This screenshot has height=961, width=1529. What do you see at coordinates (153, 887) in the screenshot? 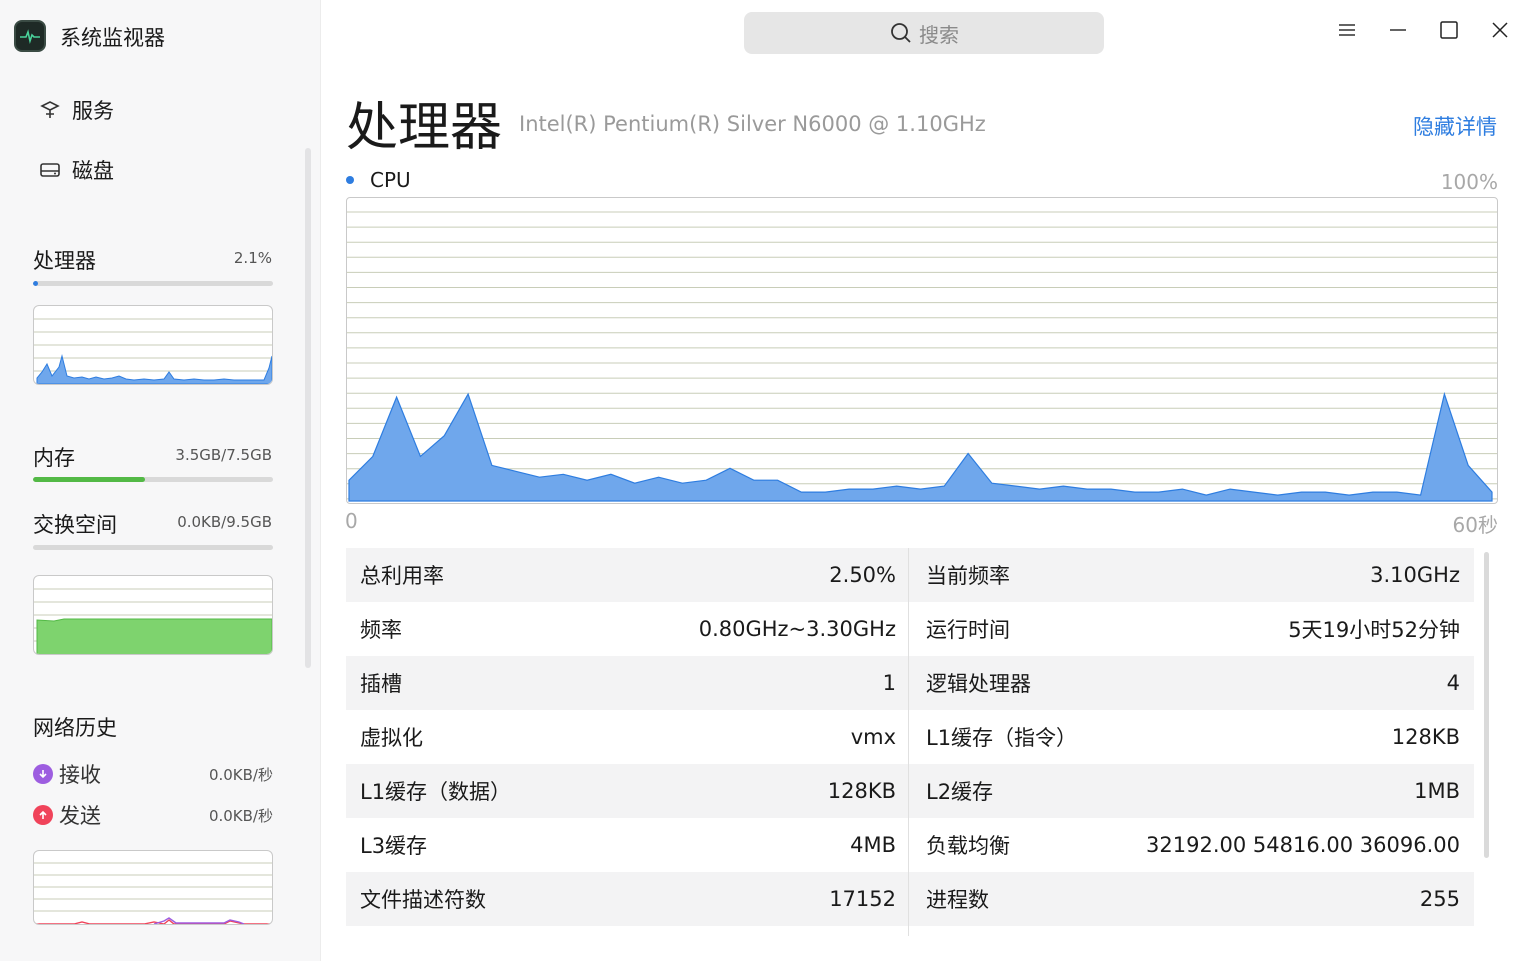
I see `network-mini-chart` at bounding box center [153, 887].